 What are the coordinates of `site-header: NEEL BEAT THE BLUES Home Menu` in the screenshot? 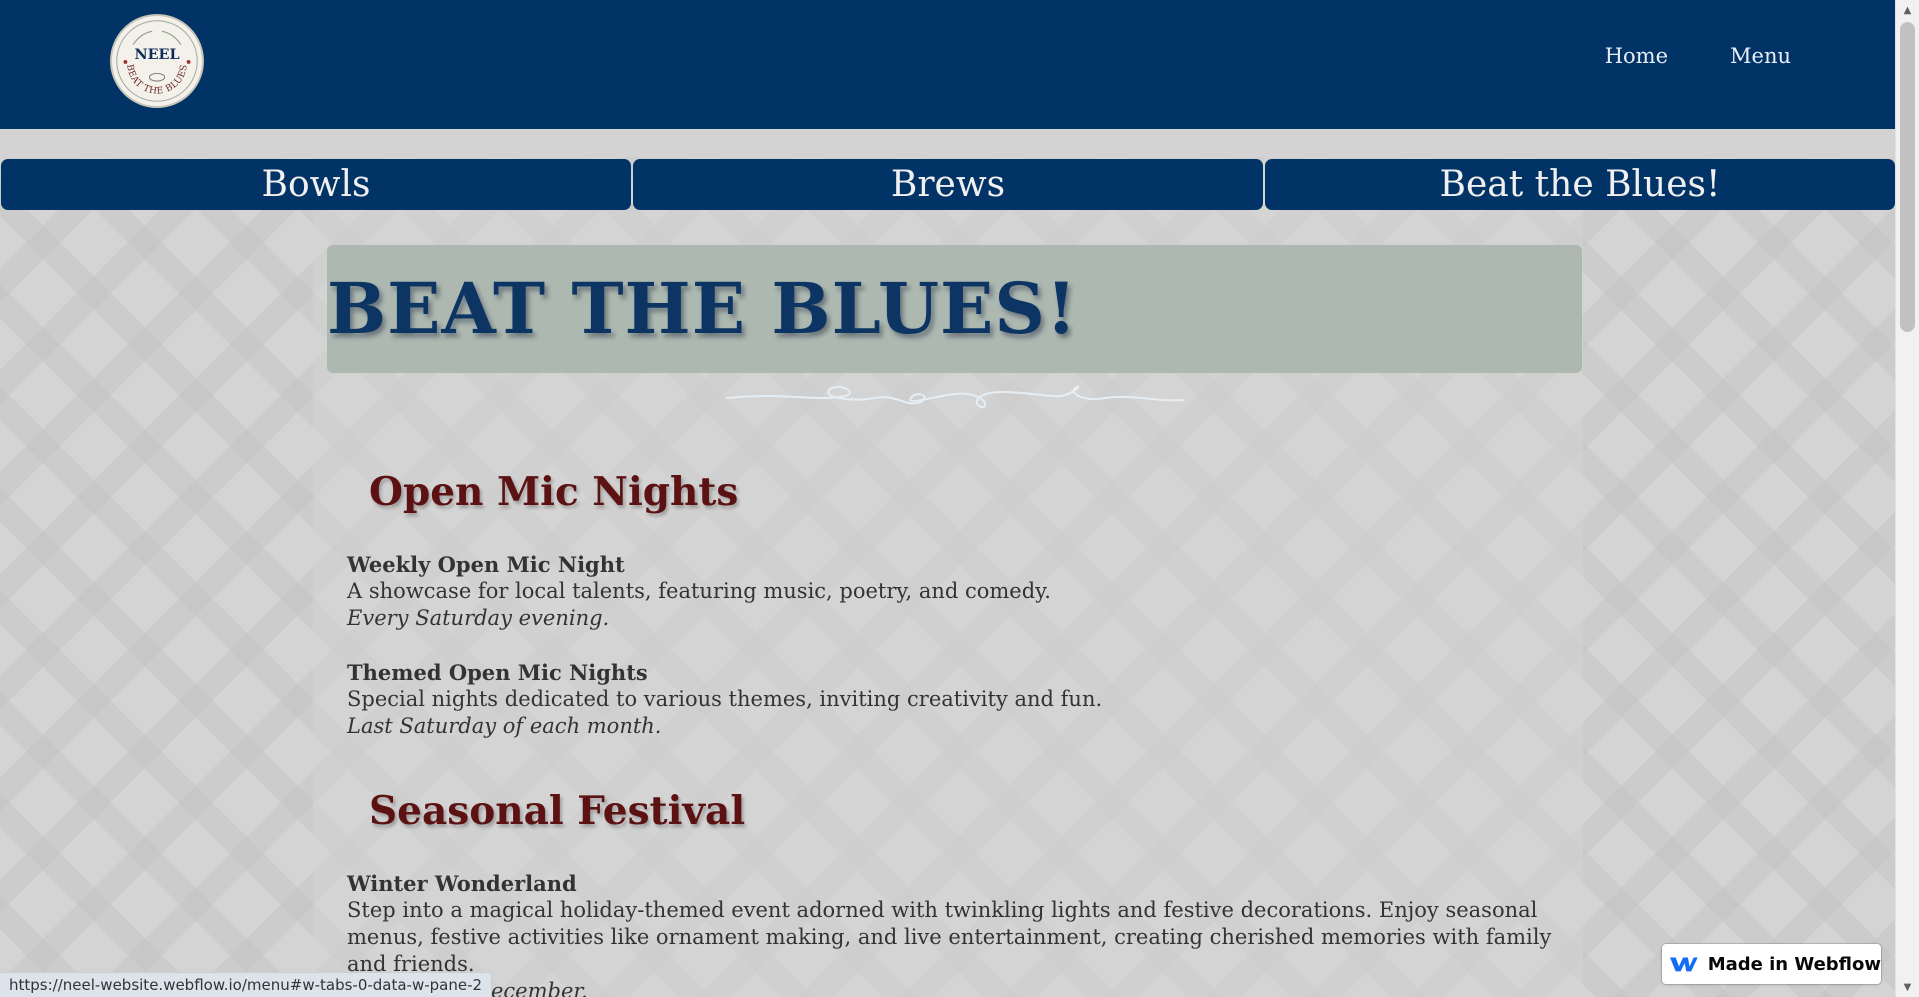 It's located at (947, 64).